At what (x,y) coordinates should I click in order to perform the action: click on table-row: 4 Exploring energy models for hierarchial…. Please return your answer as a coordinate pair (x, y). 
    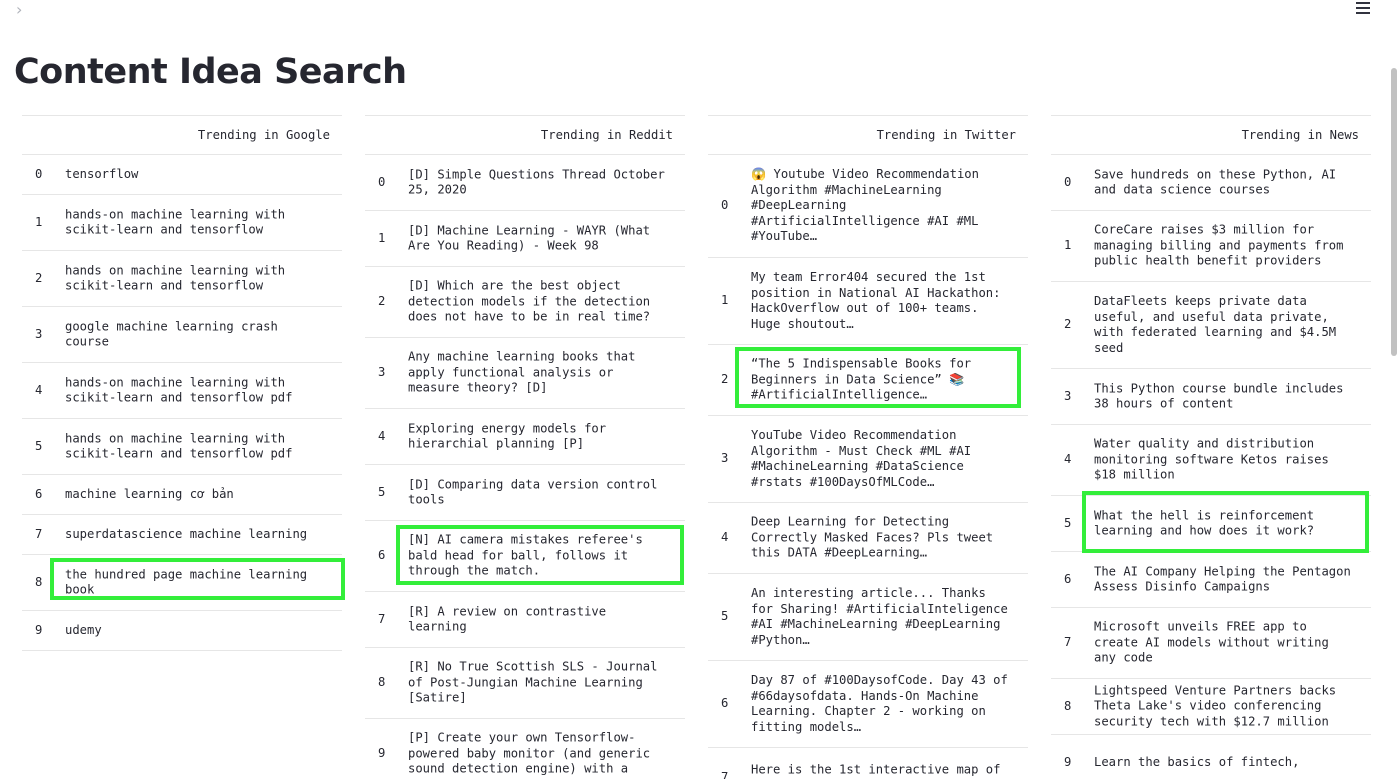
    Looking at the image, I should click on (525, 437).